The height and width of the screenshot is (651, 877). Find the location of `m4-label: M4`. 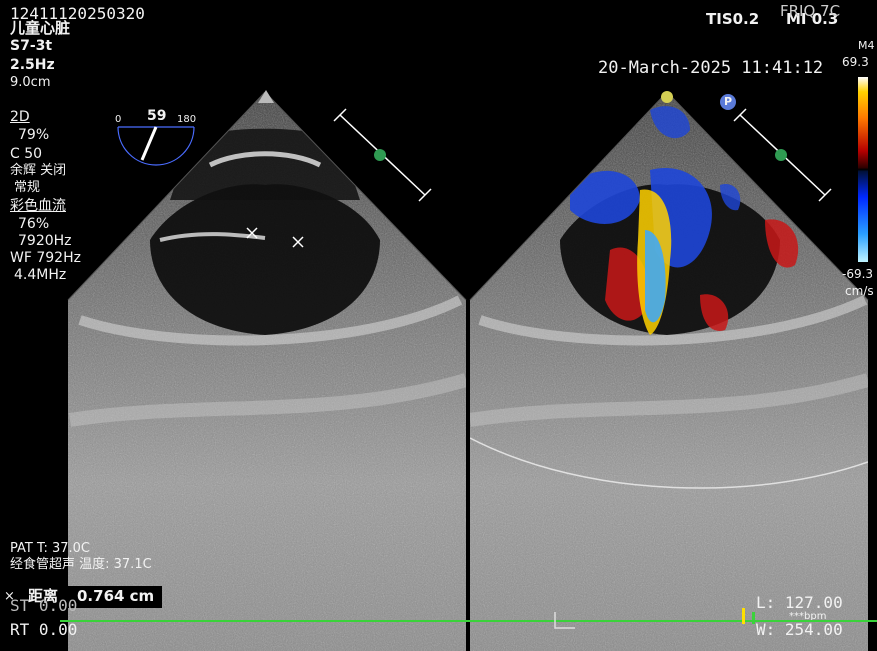

m4-label: M4 is located at coordinates (866, 45).